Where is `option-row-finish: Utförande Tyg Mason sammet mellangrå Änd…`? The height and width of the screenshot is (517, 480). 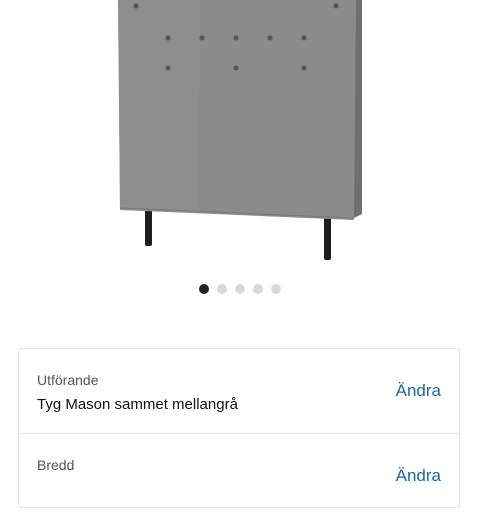 option-row-finish: Utförande Tyg Mason sammet mellangrå Änd… is located at coordinates (239, 391).